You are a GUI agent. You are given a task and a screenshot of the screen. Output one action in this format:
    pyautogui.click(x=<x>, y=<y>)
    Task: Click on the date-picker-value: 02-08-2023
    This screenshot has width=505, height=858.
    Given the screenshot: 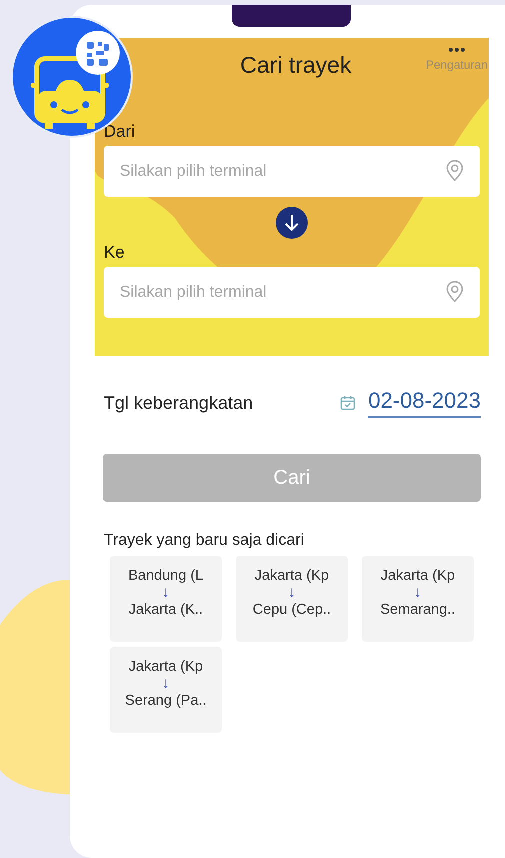 What is the action you would take?
    pyautogui.click(x=424, y=403)
    